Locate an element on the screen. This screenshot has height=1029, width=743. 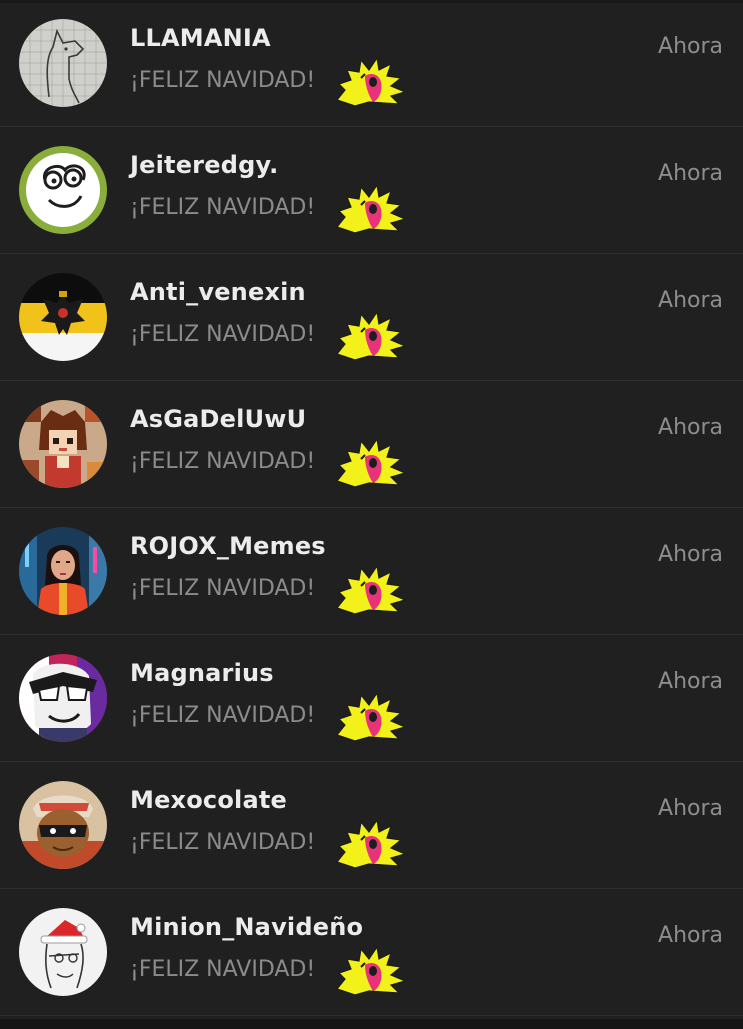
pixel-anime-girl-avatar-icon is located at coordinates (63, 444).